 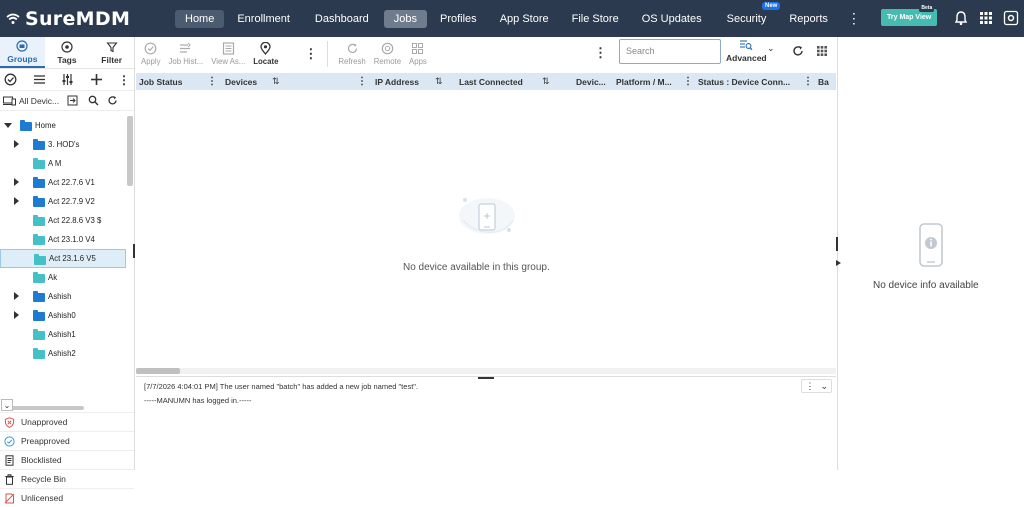 I want to click on col-job-status: Job Status, so click(x=160, y=81).